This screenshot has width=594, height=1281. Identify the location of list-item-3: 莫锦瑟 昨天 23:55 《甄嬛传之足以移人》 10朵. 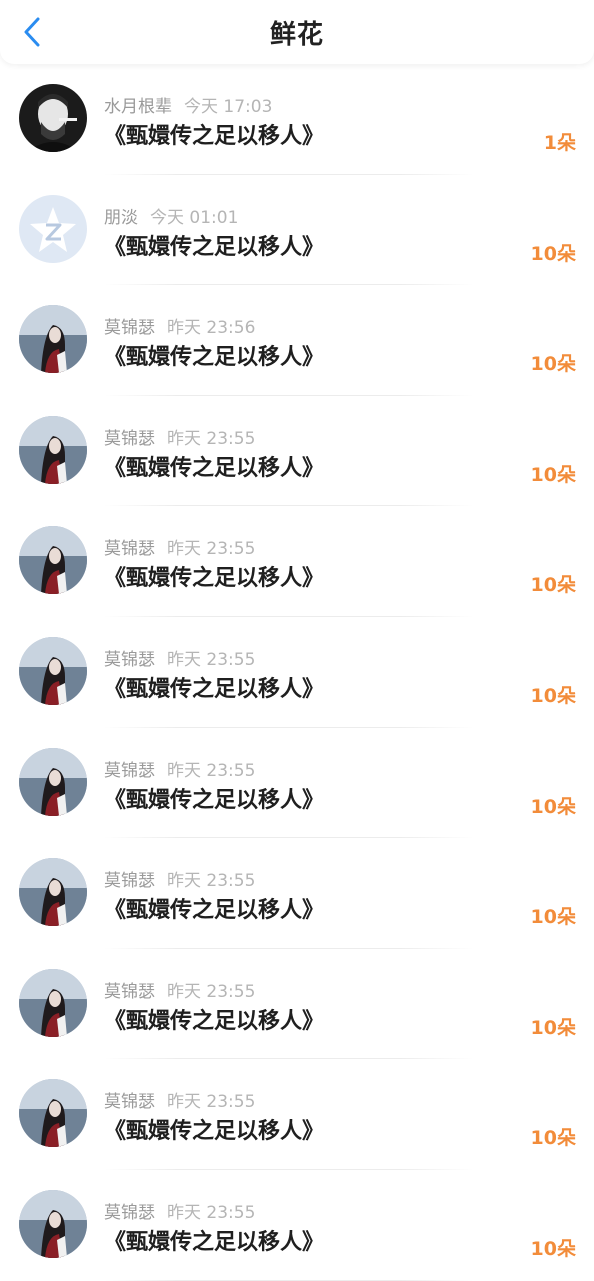
(297, 451).